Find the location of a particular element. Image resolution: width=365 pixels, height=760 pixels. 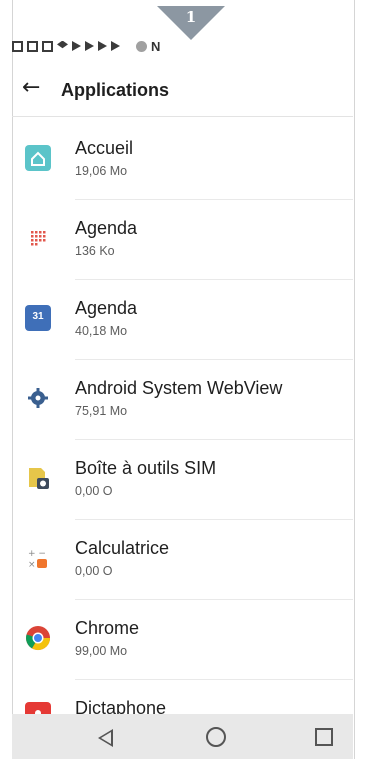

app-size: 99,00 Mo is located at coordinates (101, 651).